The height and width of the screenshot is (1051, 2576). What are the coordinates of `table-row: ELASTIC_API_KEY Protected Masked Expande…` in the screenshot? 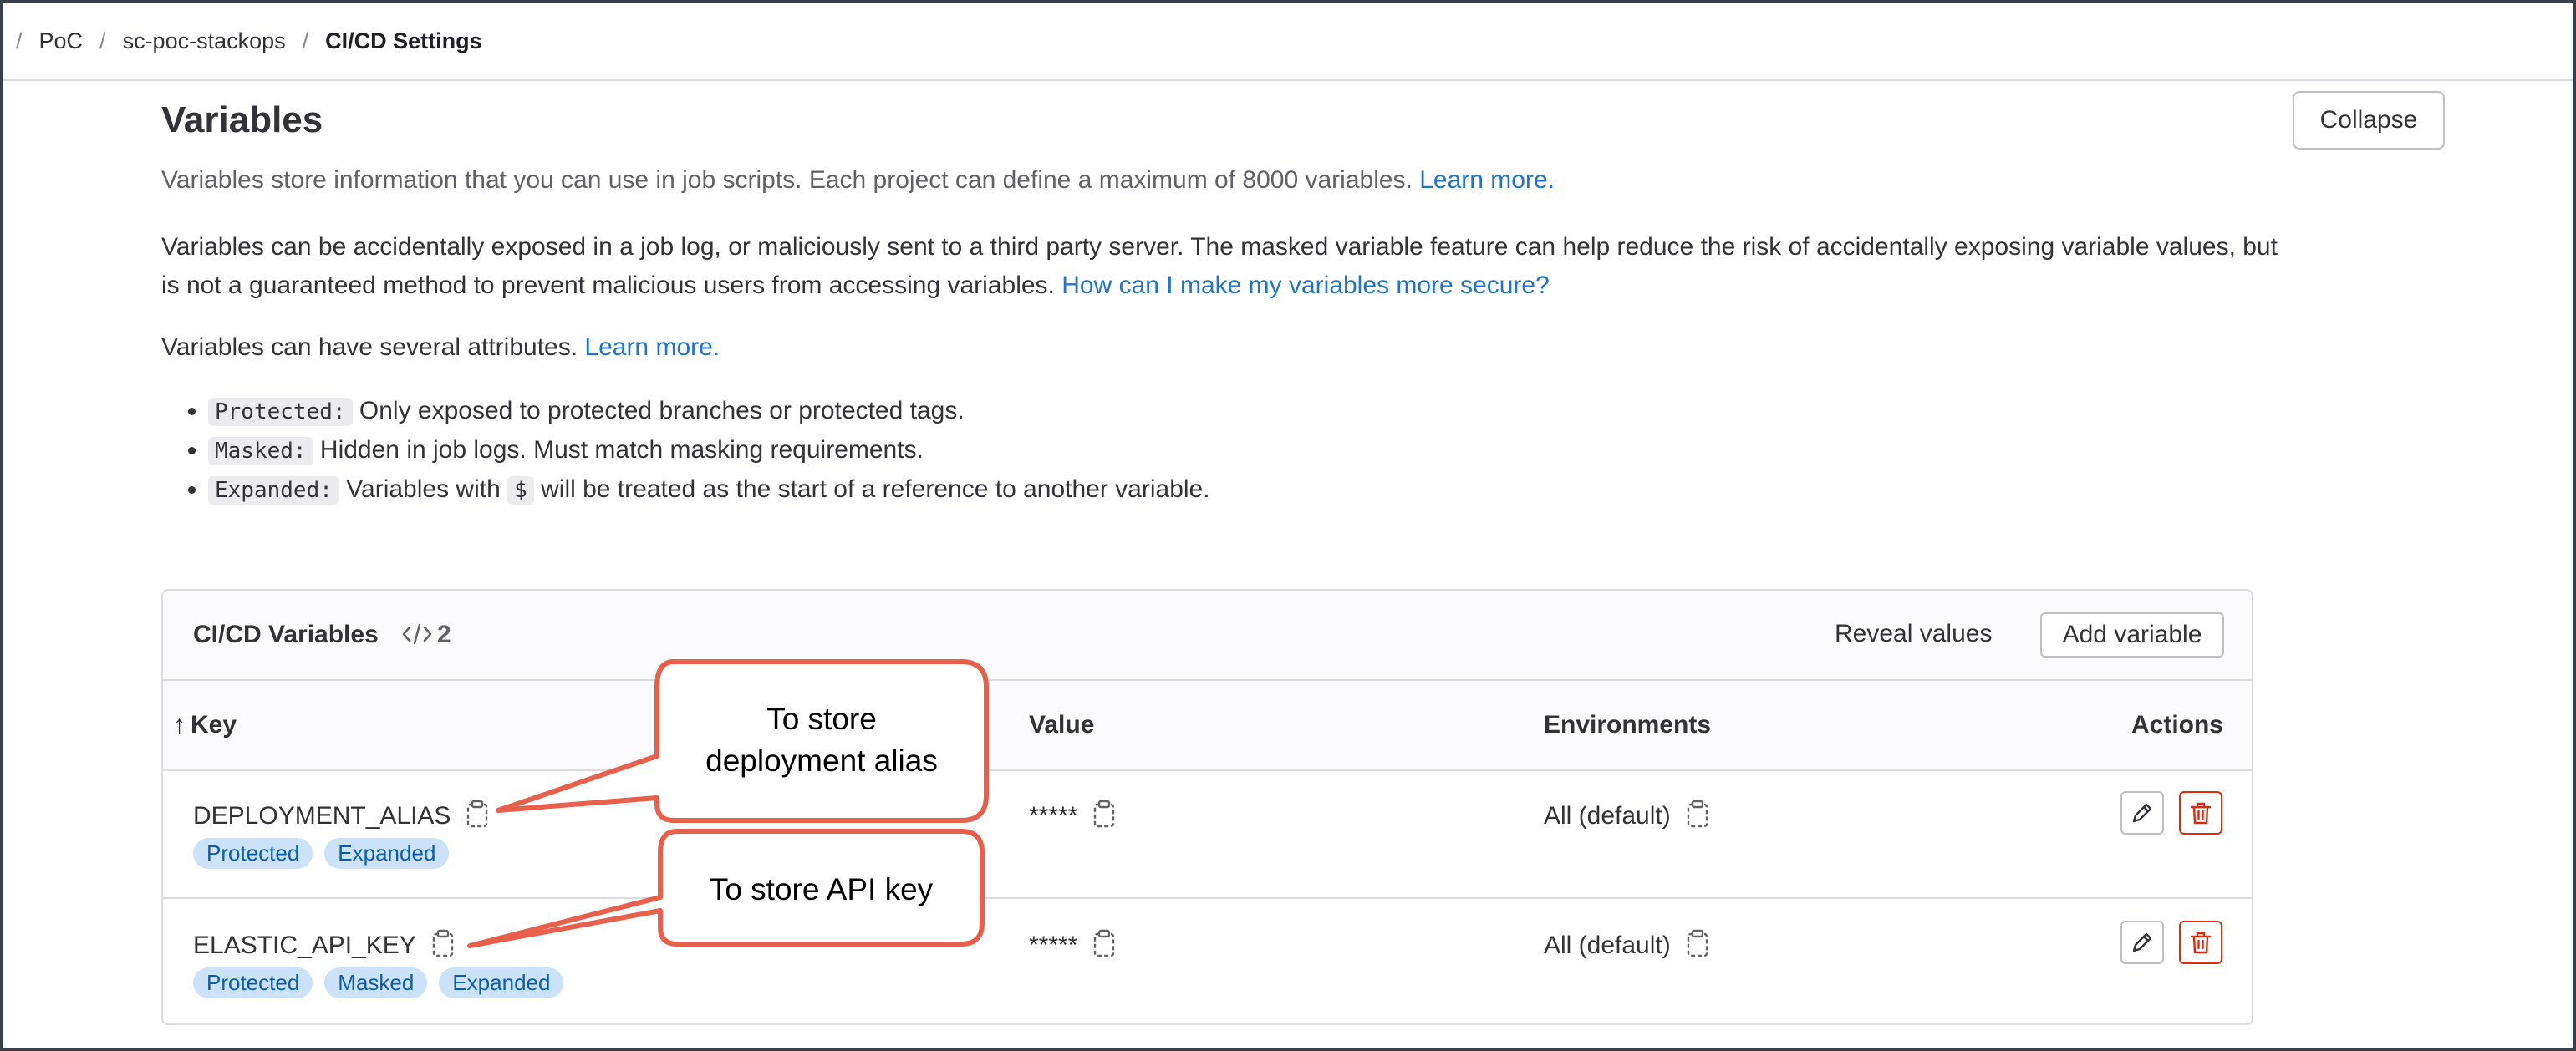 It's located at (1207, 962).